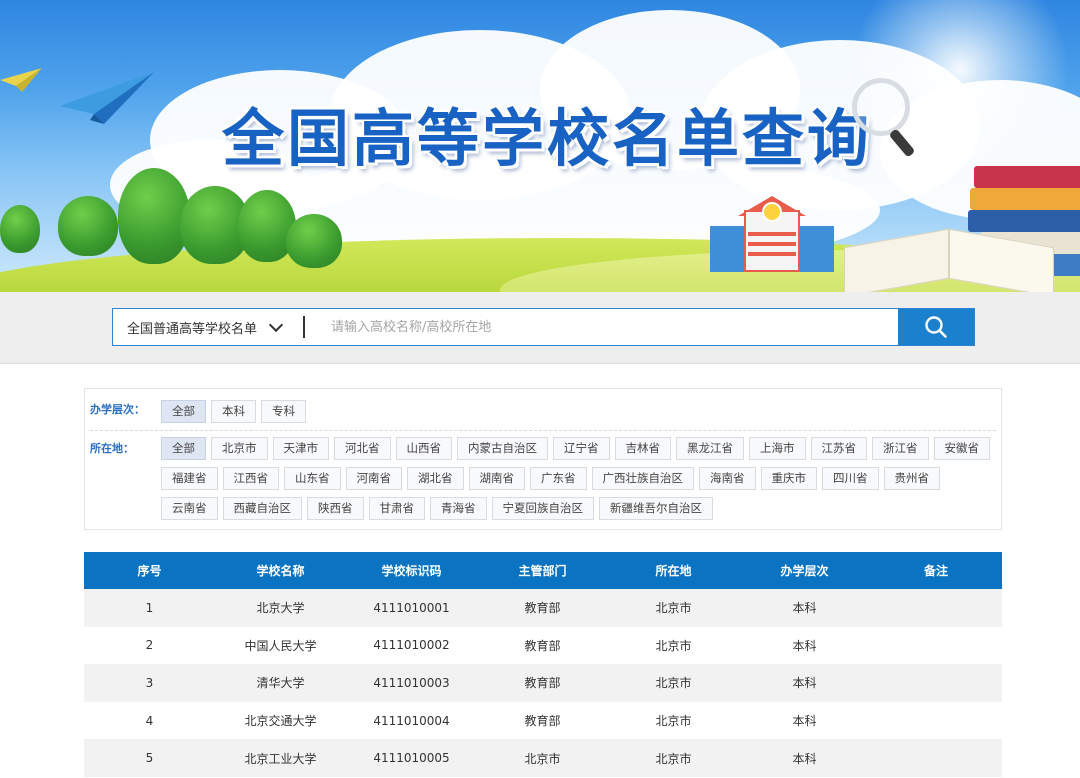 The height and width of the screenshot is (778, 1080). Describe the element at coordinates (373, 478) in the screenshot. I see `location-filter-chip: 河南省` at that location.